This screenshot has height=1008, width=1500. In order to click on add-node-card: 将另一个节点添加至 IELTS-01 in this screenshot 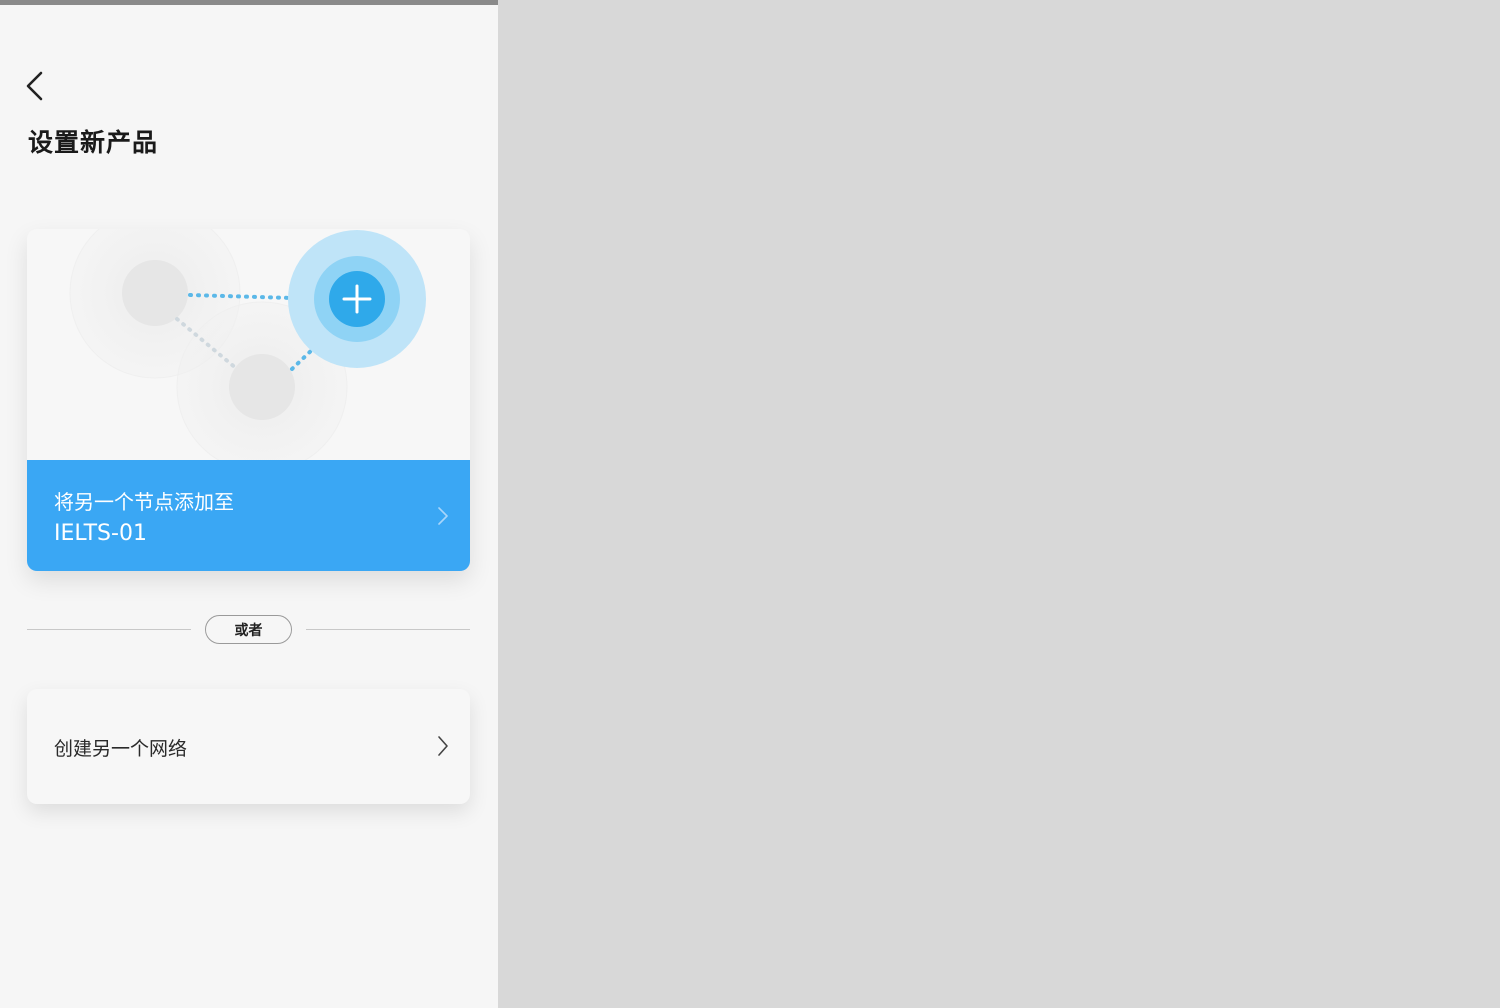, I will do `click(248, 400)`.